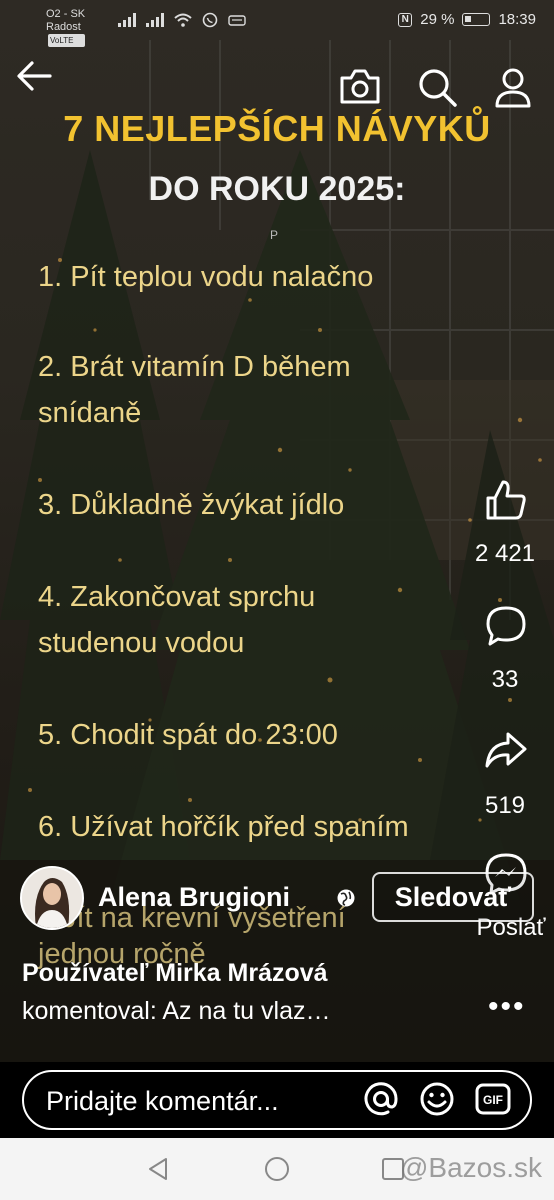  I want to click on wifi-icon, so click(183, 20).